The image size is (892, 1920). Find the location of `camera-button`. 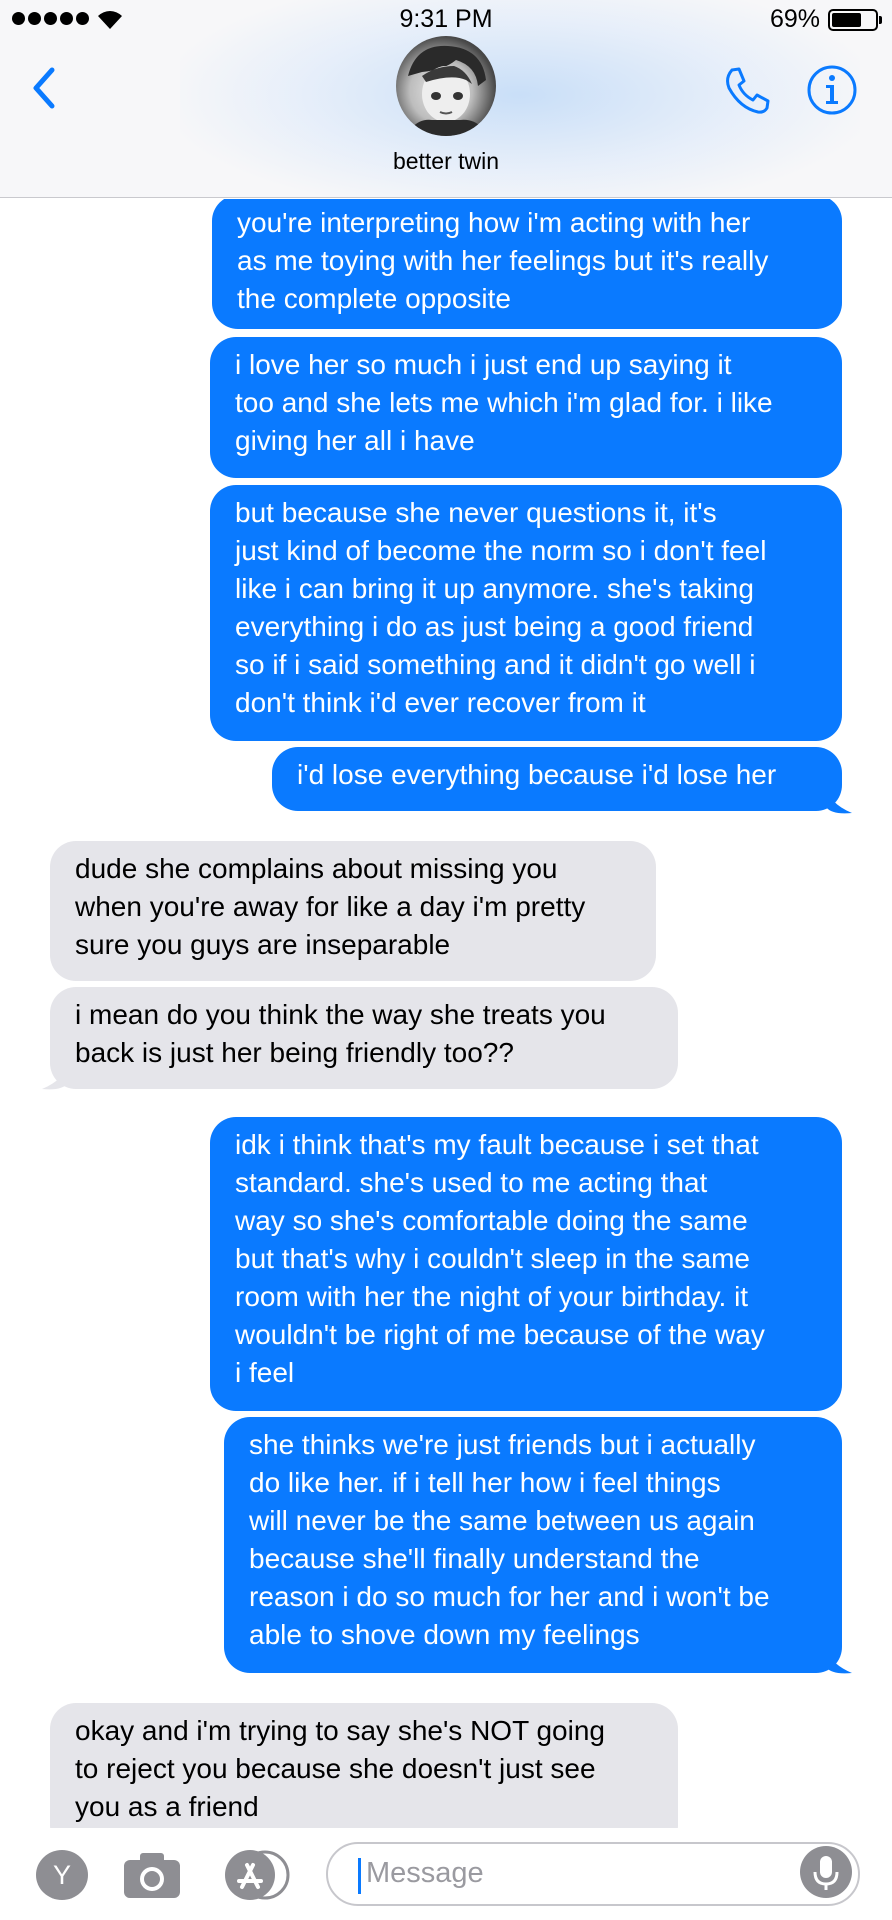

camera-button is located at coordinates (152, 1875).